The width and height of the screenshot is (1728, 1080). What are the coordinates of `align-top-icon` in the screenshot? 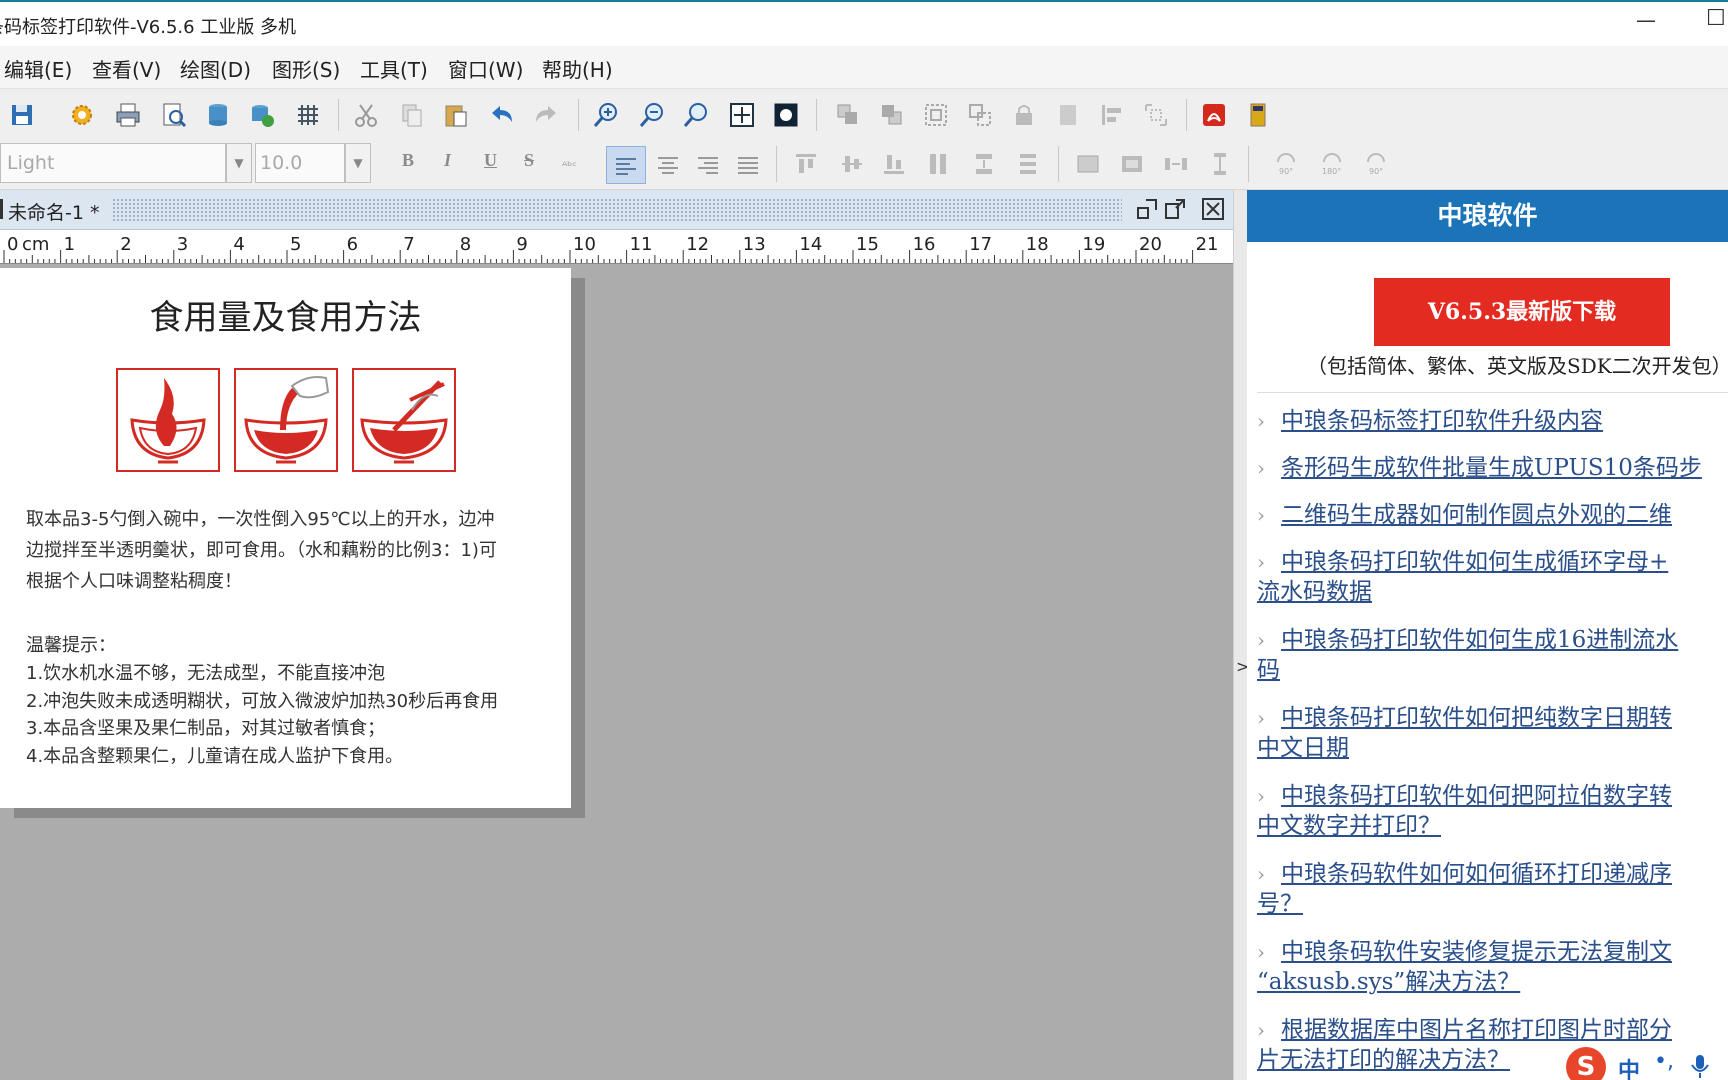 It's located at (806, 164).